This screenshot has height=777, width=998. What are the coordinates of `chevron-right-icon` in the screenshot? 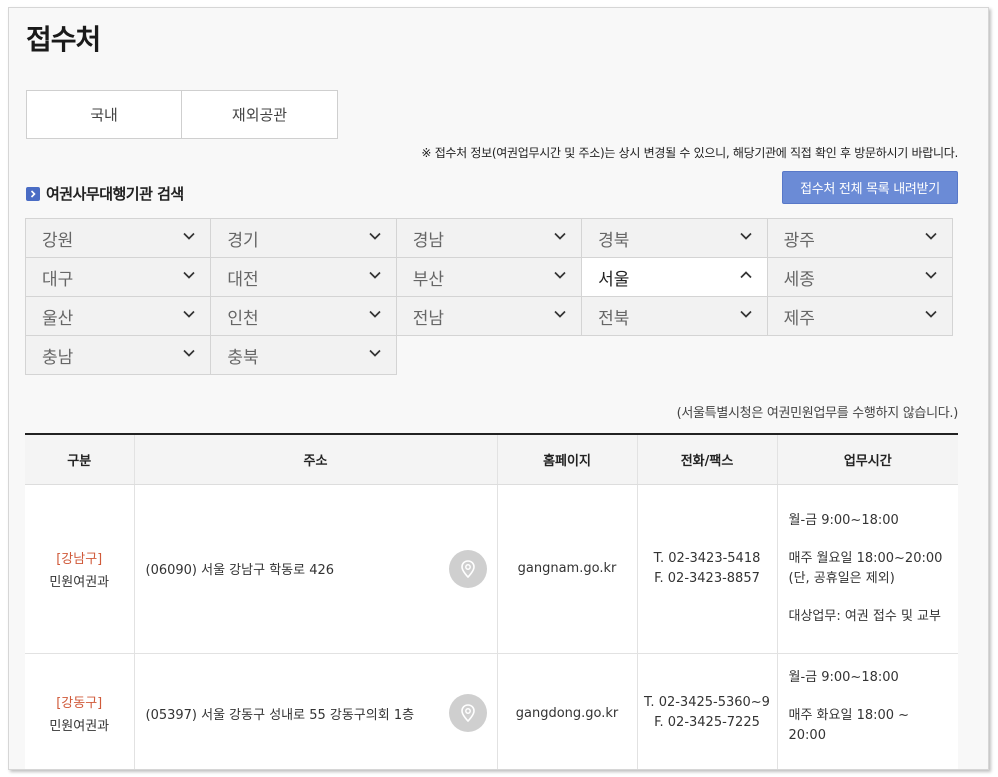 It's located at (33, 193).